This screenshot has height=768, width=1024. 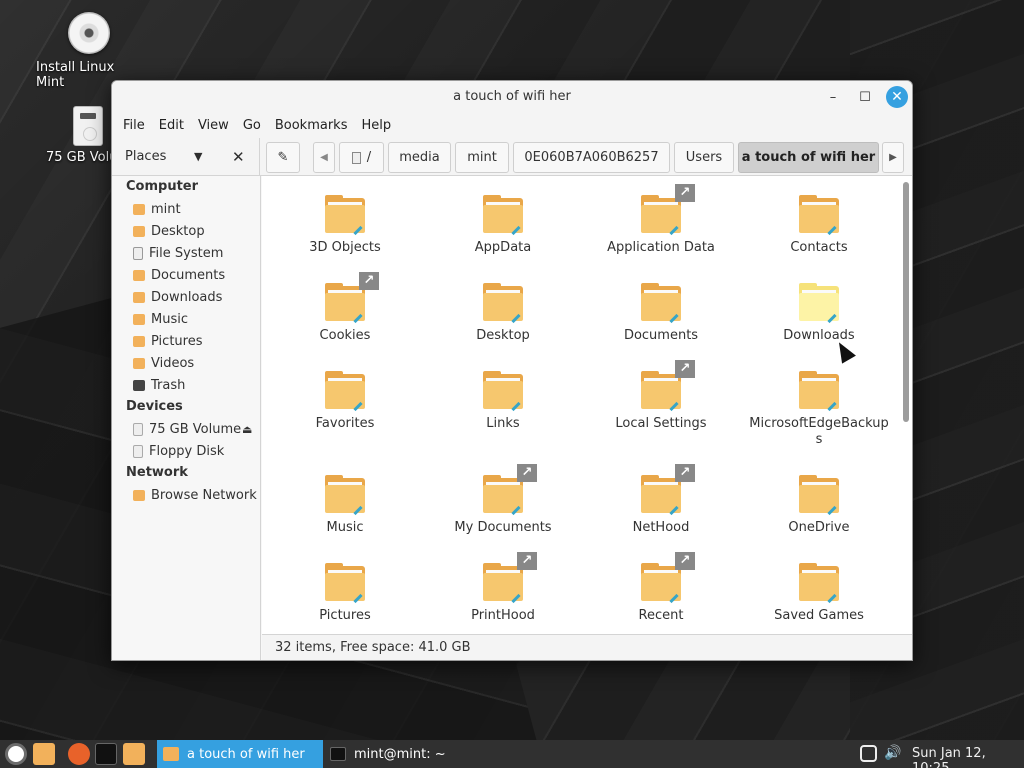 I want to click on eject-icon: ⏏, so click(x=247, y=429).